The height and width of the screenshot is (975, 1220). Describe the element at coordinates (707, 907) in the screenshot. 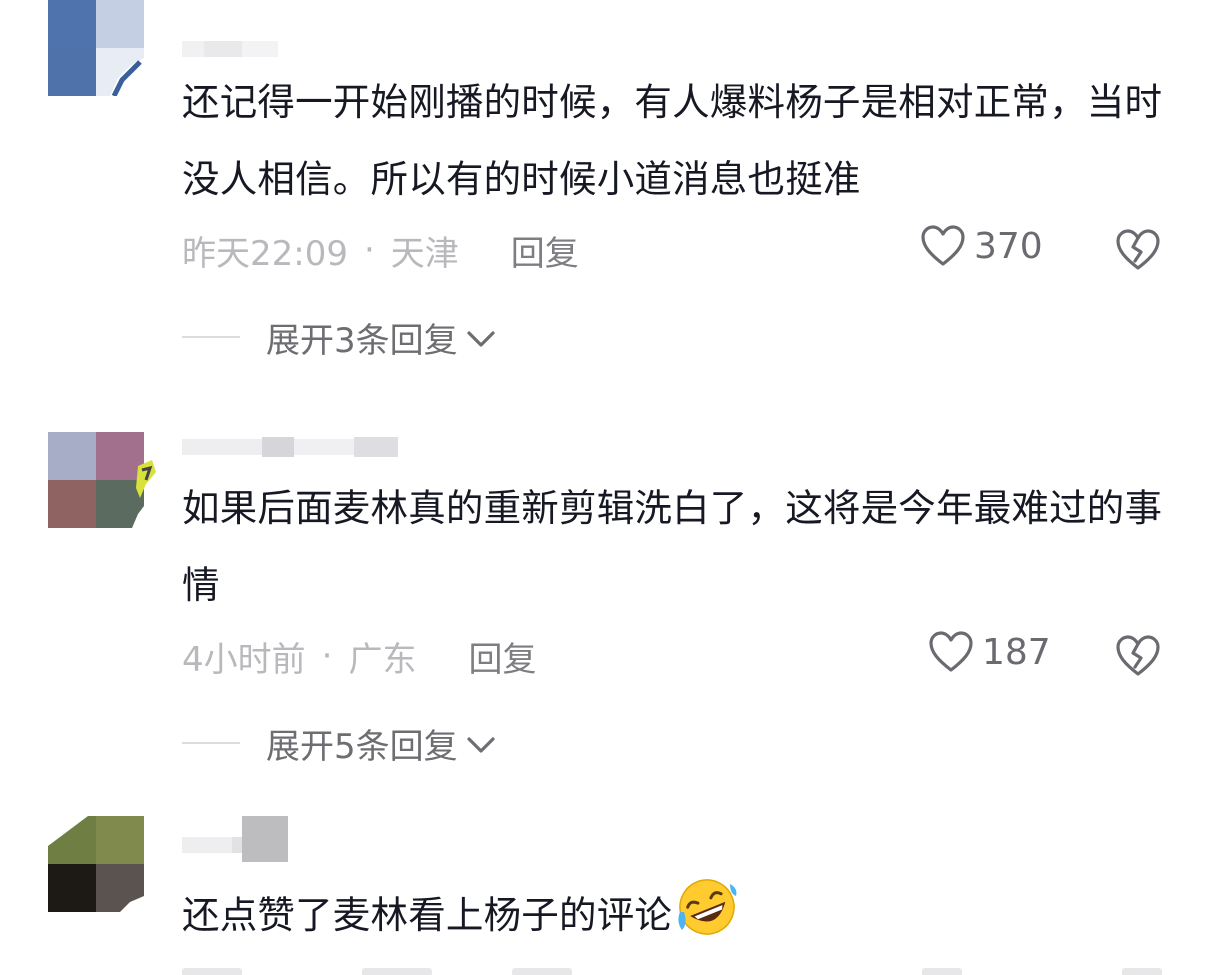

I see `rolling-laughing-emoji-icon` at that location.